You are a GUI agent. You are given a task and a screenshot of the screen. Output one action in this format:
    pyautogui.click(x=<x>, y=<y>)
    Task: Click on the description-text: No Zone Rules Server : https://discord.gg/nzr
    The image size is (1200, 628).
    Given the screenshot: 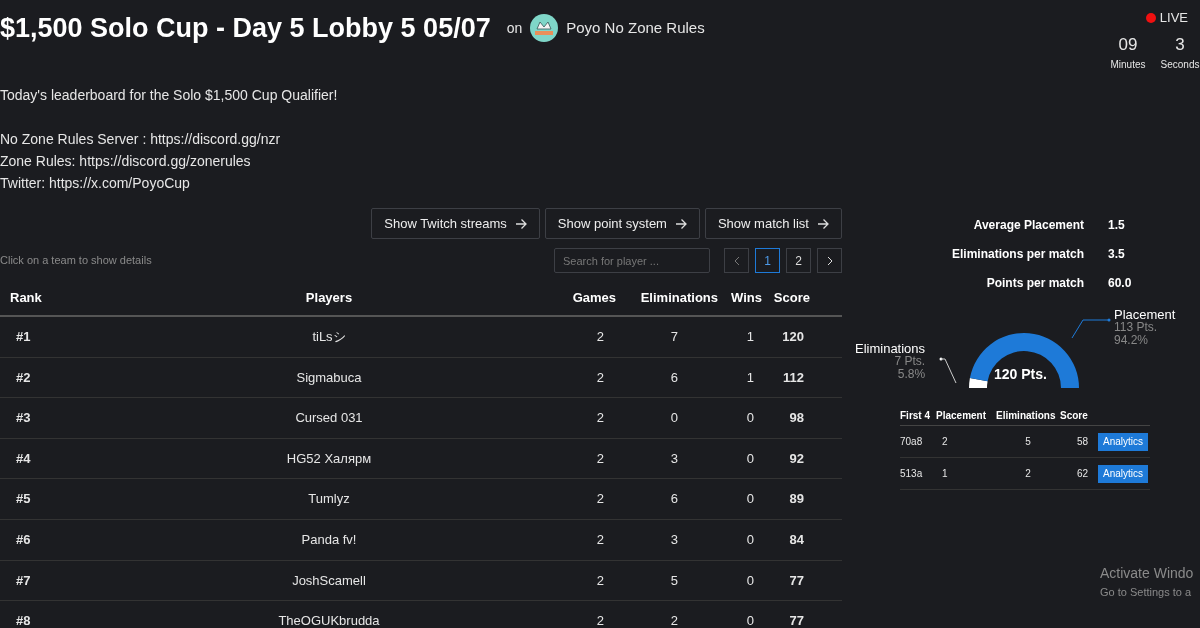 What is the action you would take?
    pyautogui.click(x=141, y=139)
    